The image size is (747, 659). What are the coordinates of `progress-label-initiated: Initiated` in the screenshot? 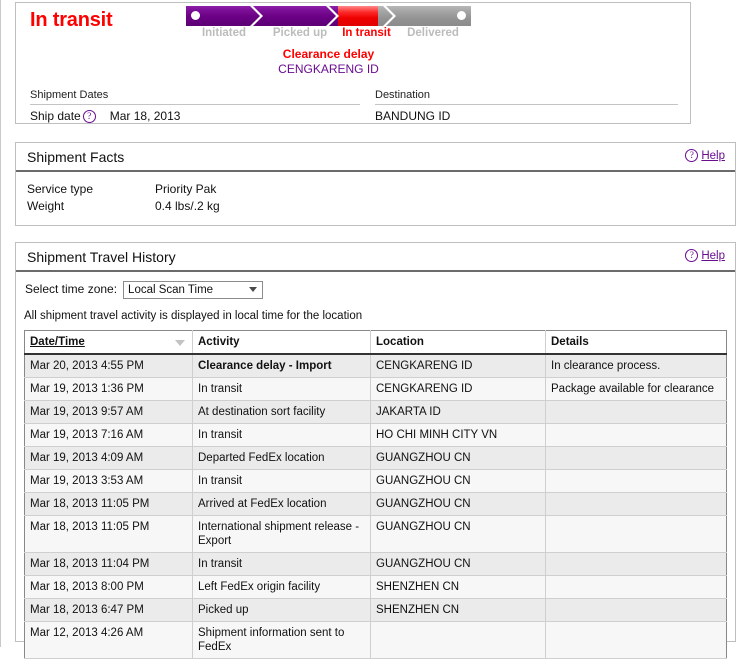 It's located at (224, 33).